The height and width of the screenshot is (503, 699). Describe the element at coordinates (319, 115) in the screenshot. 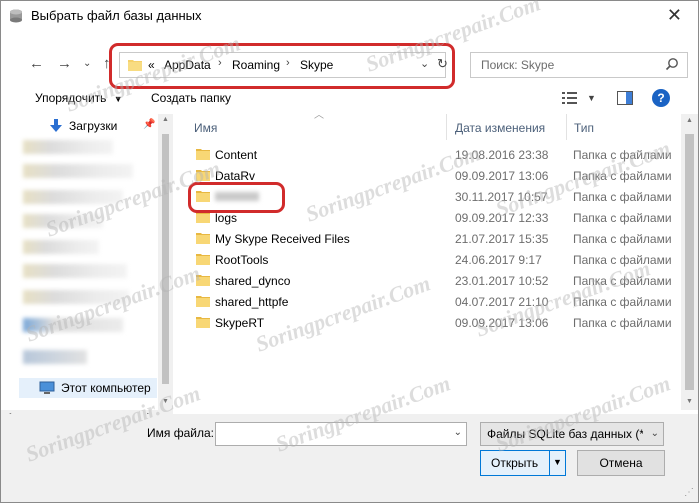

I see `sort-indicator-icon: ︿` at that location.